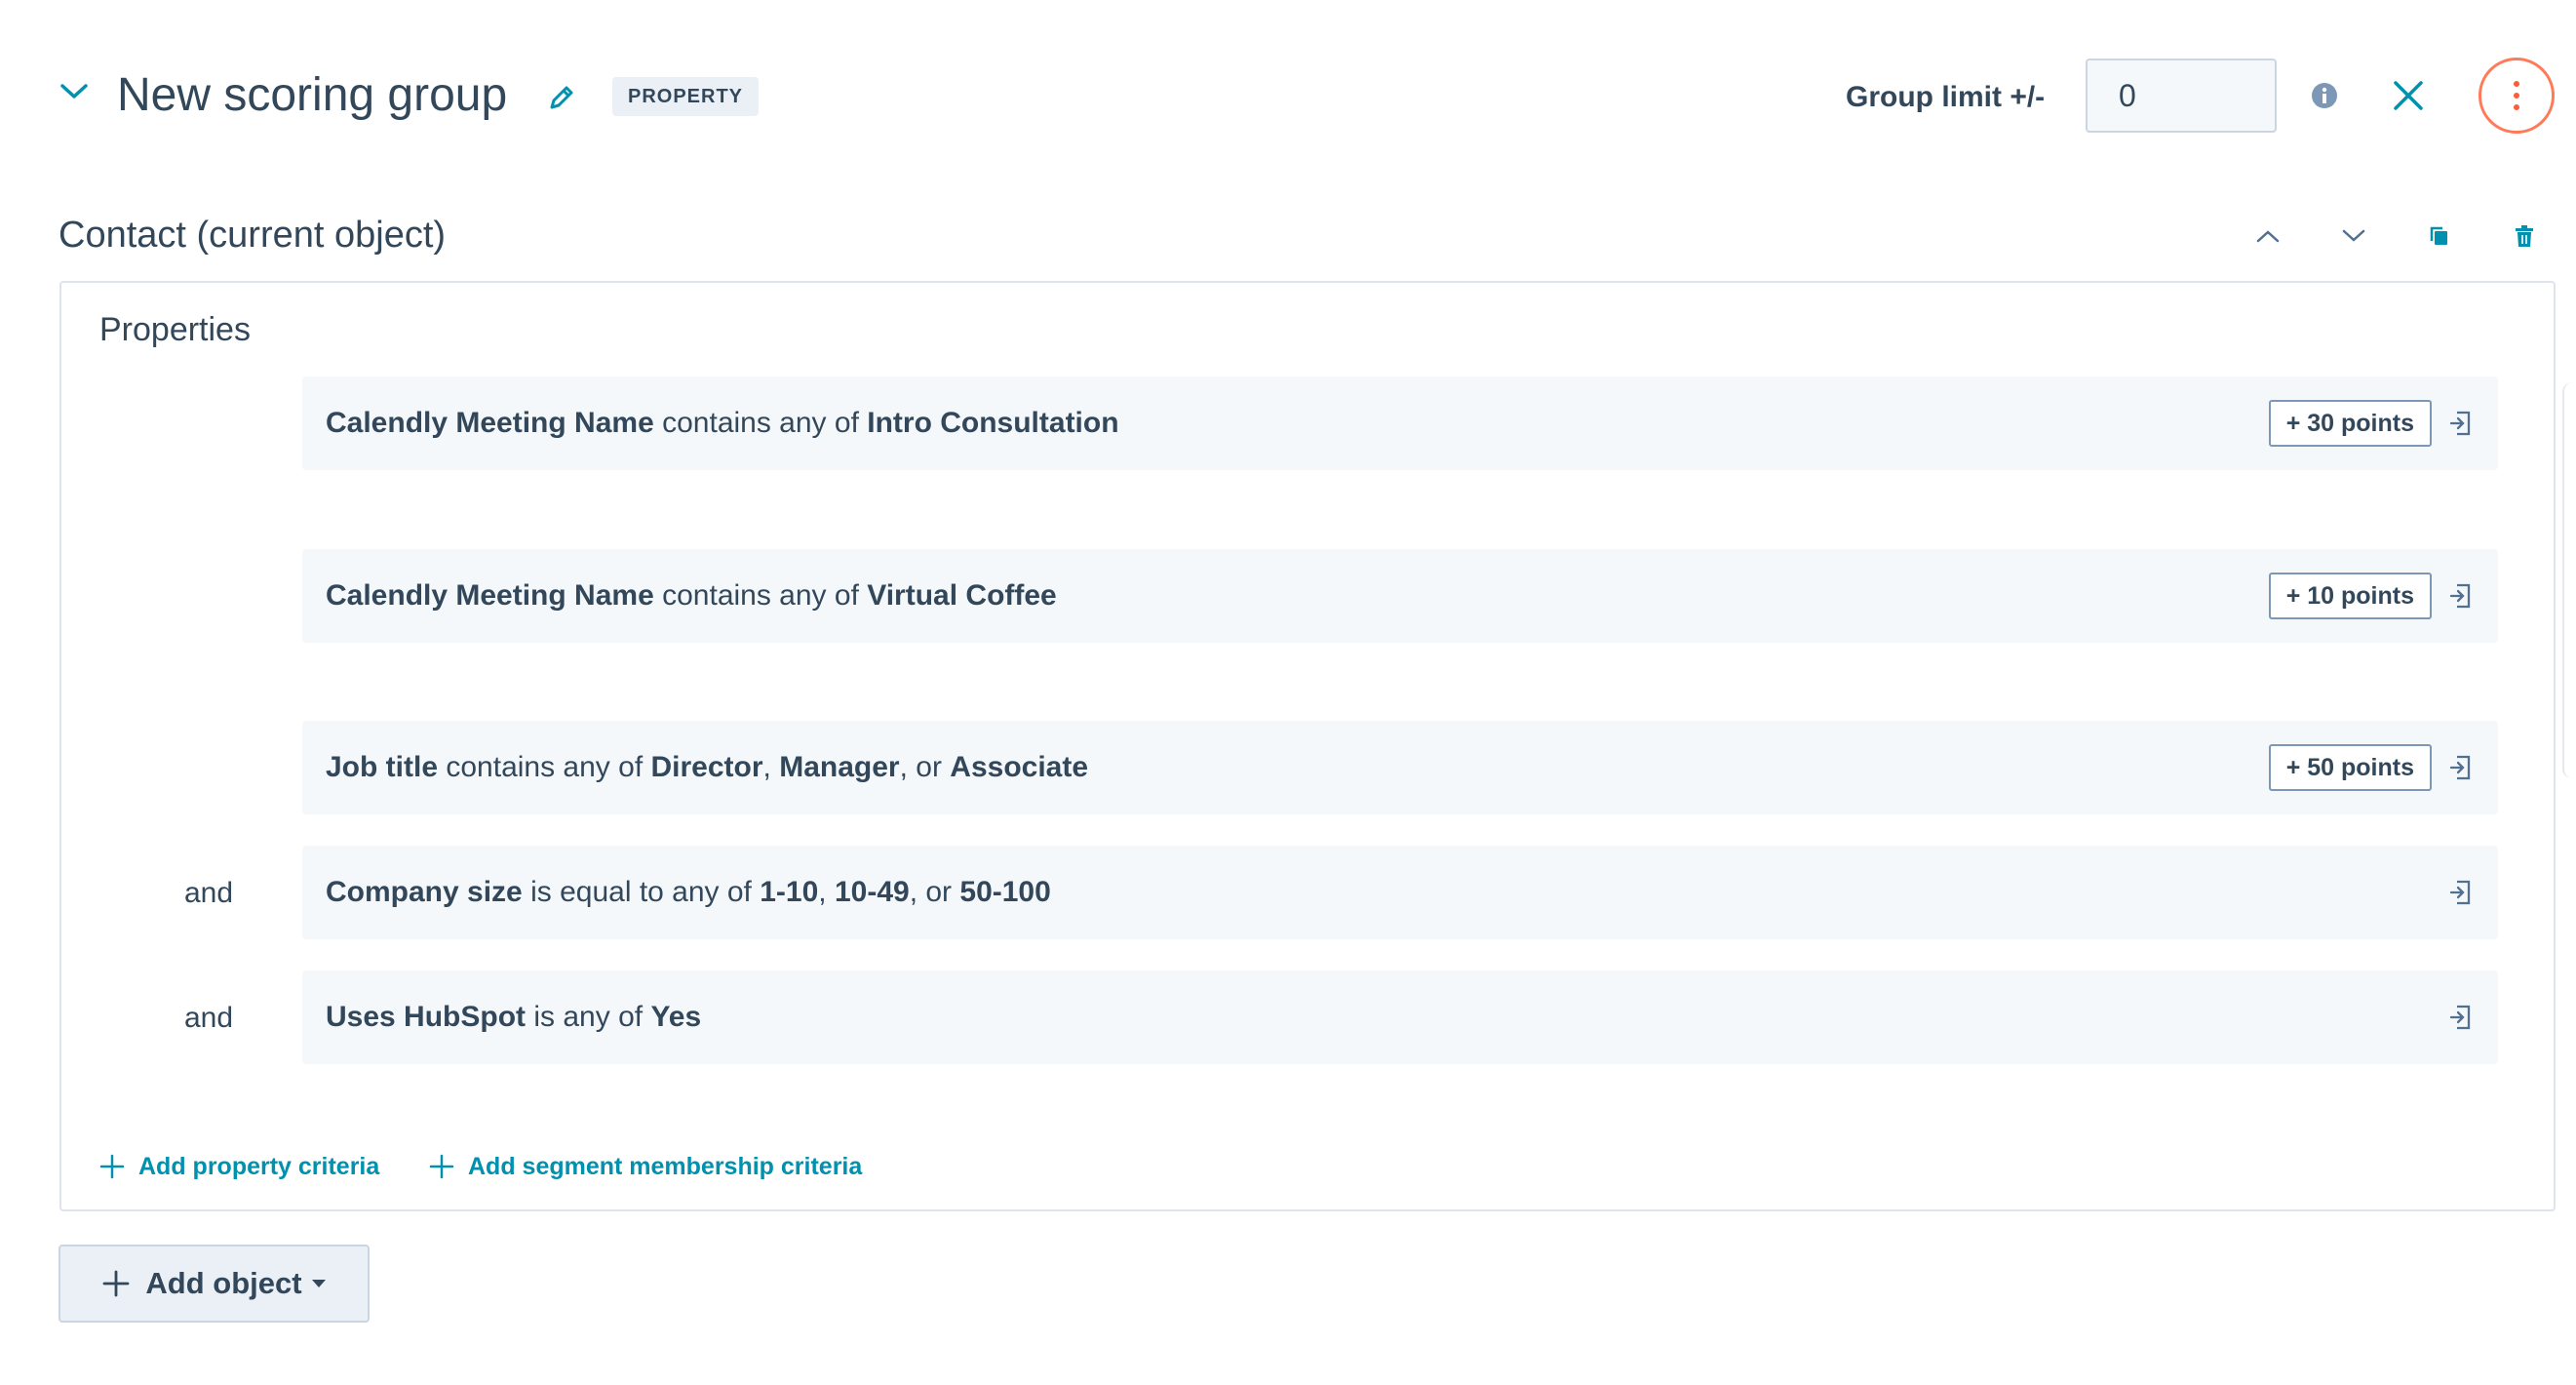 Image resolution: width=2576 pixels, height=1385 pixels. What do you see at coordinates (175, 329) in the screenshot?
I see `properties-label: Properties` at bounding box center [175, 329].